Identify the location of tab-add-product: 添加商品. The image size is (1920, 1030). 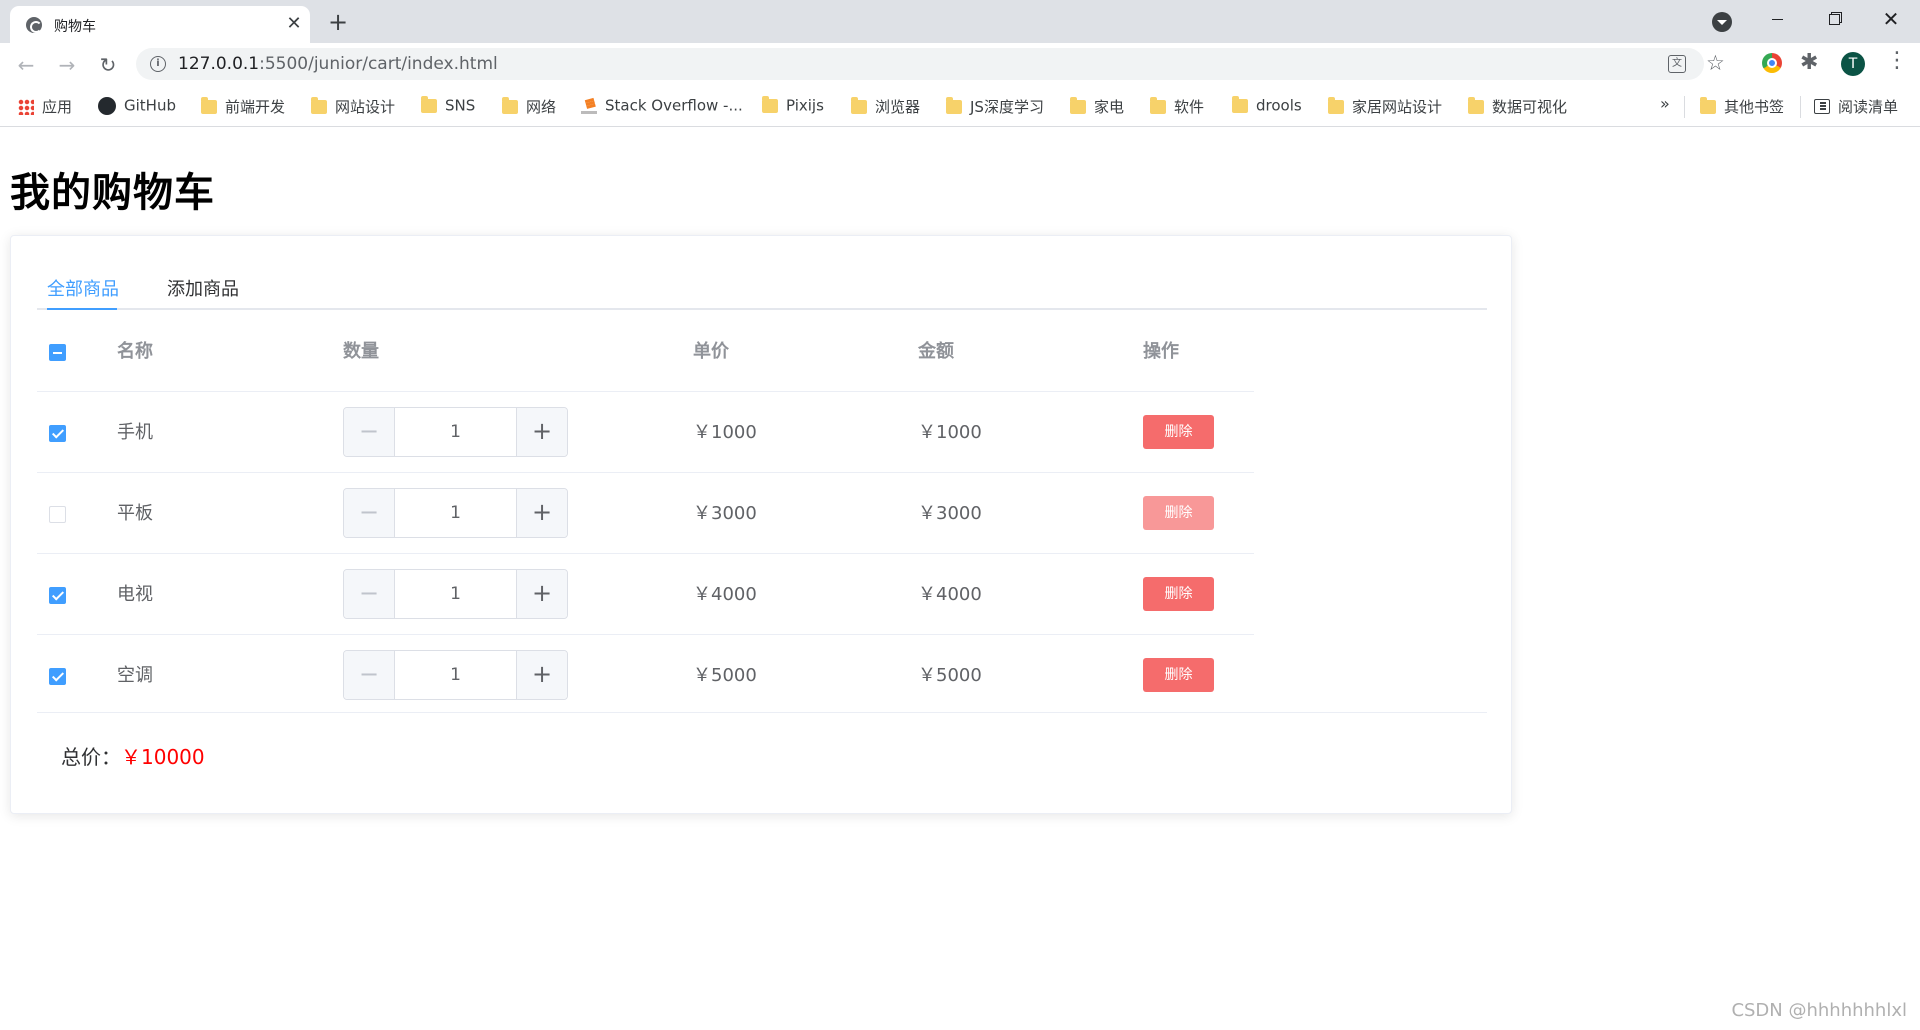
(203, 288).